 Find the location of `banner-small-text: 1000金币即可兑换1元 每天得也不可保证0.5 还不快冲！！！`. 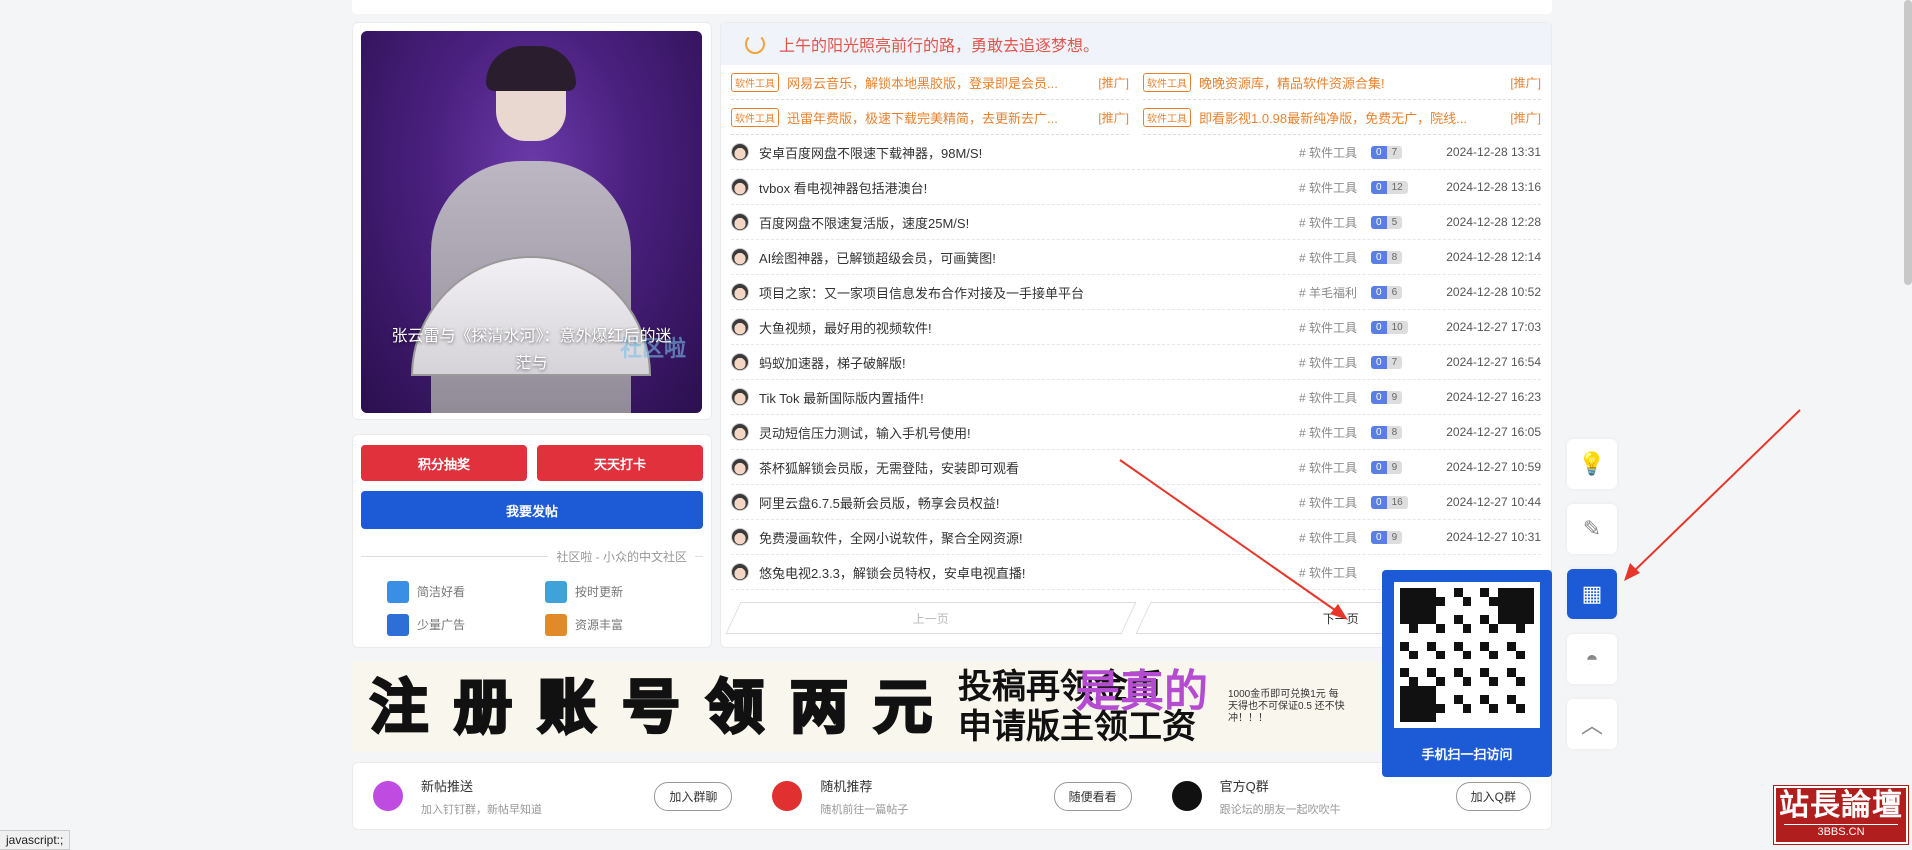

banner-small-text: 1000金币即可兑换1元 每天得也不可保证0.5 还不快冲！！！ is located at coordinates (1286, 706).